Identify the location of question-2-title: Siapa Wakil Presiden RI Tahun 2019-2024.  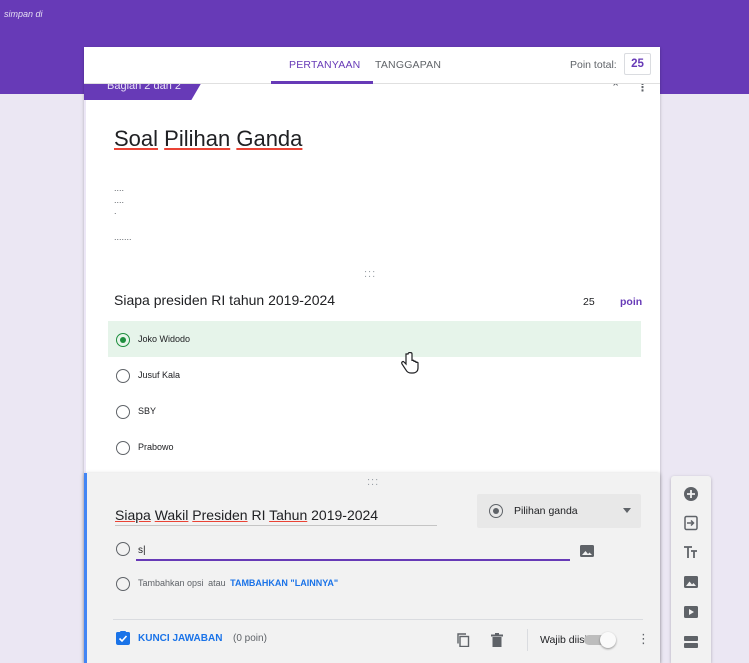
(246, 515).